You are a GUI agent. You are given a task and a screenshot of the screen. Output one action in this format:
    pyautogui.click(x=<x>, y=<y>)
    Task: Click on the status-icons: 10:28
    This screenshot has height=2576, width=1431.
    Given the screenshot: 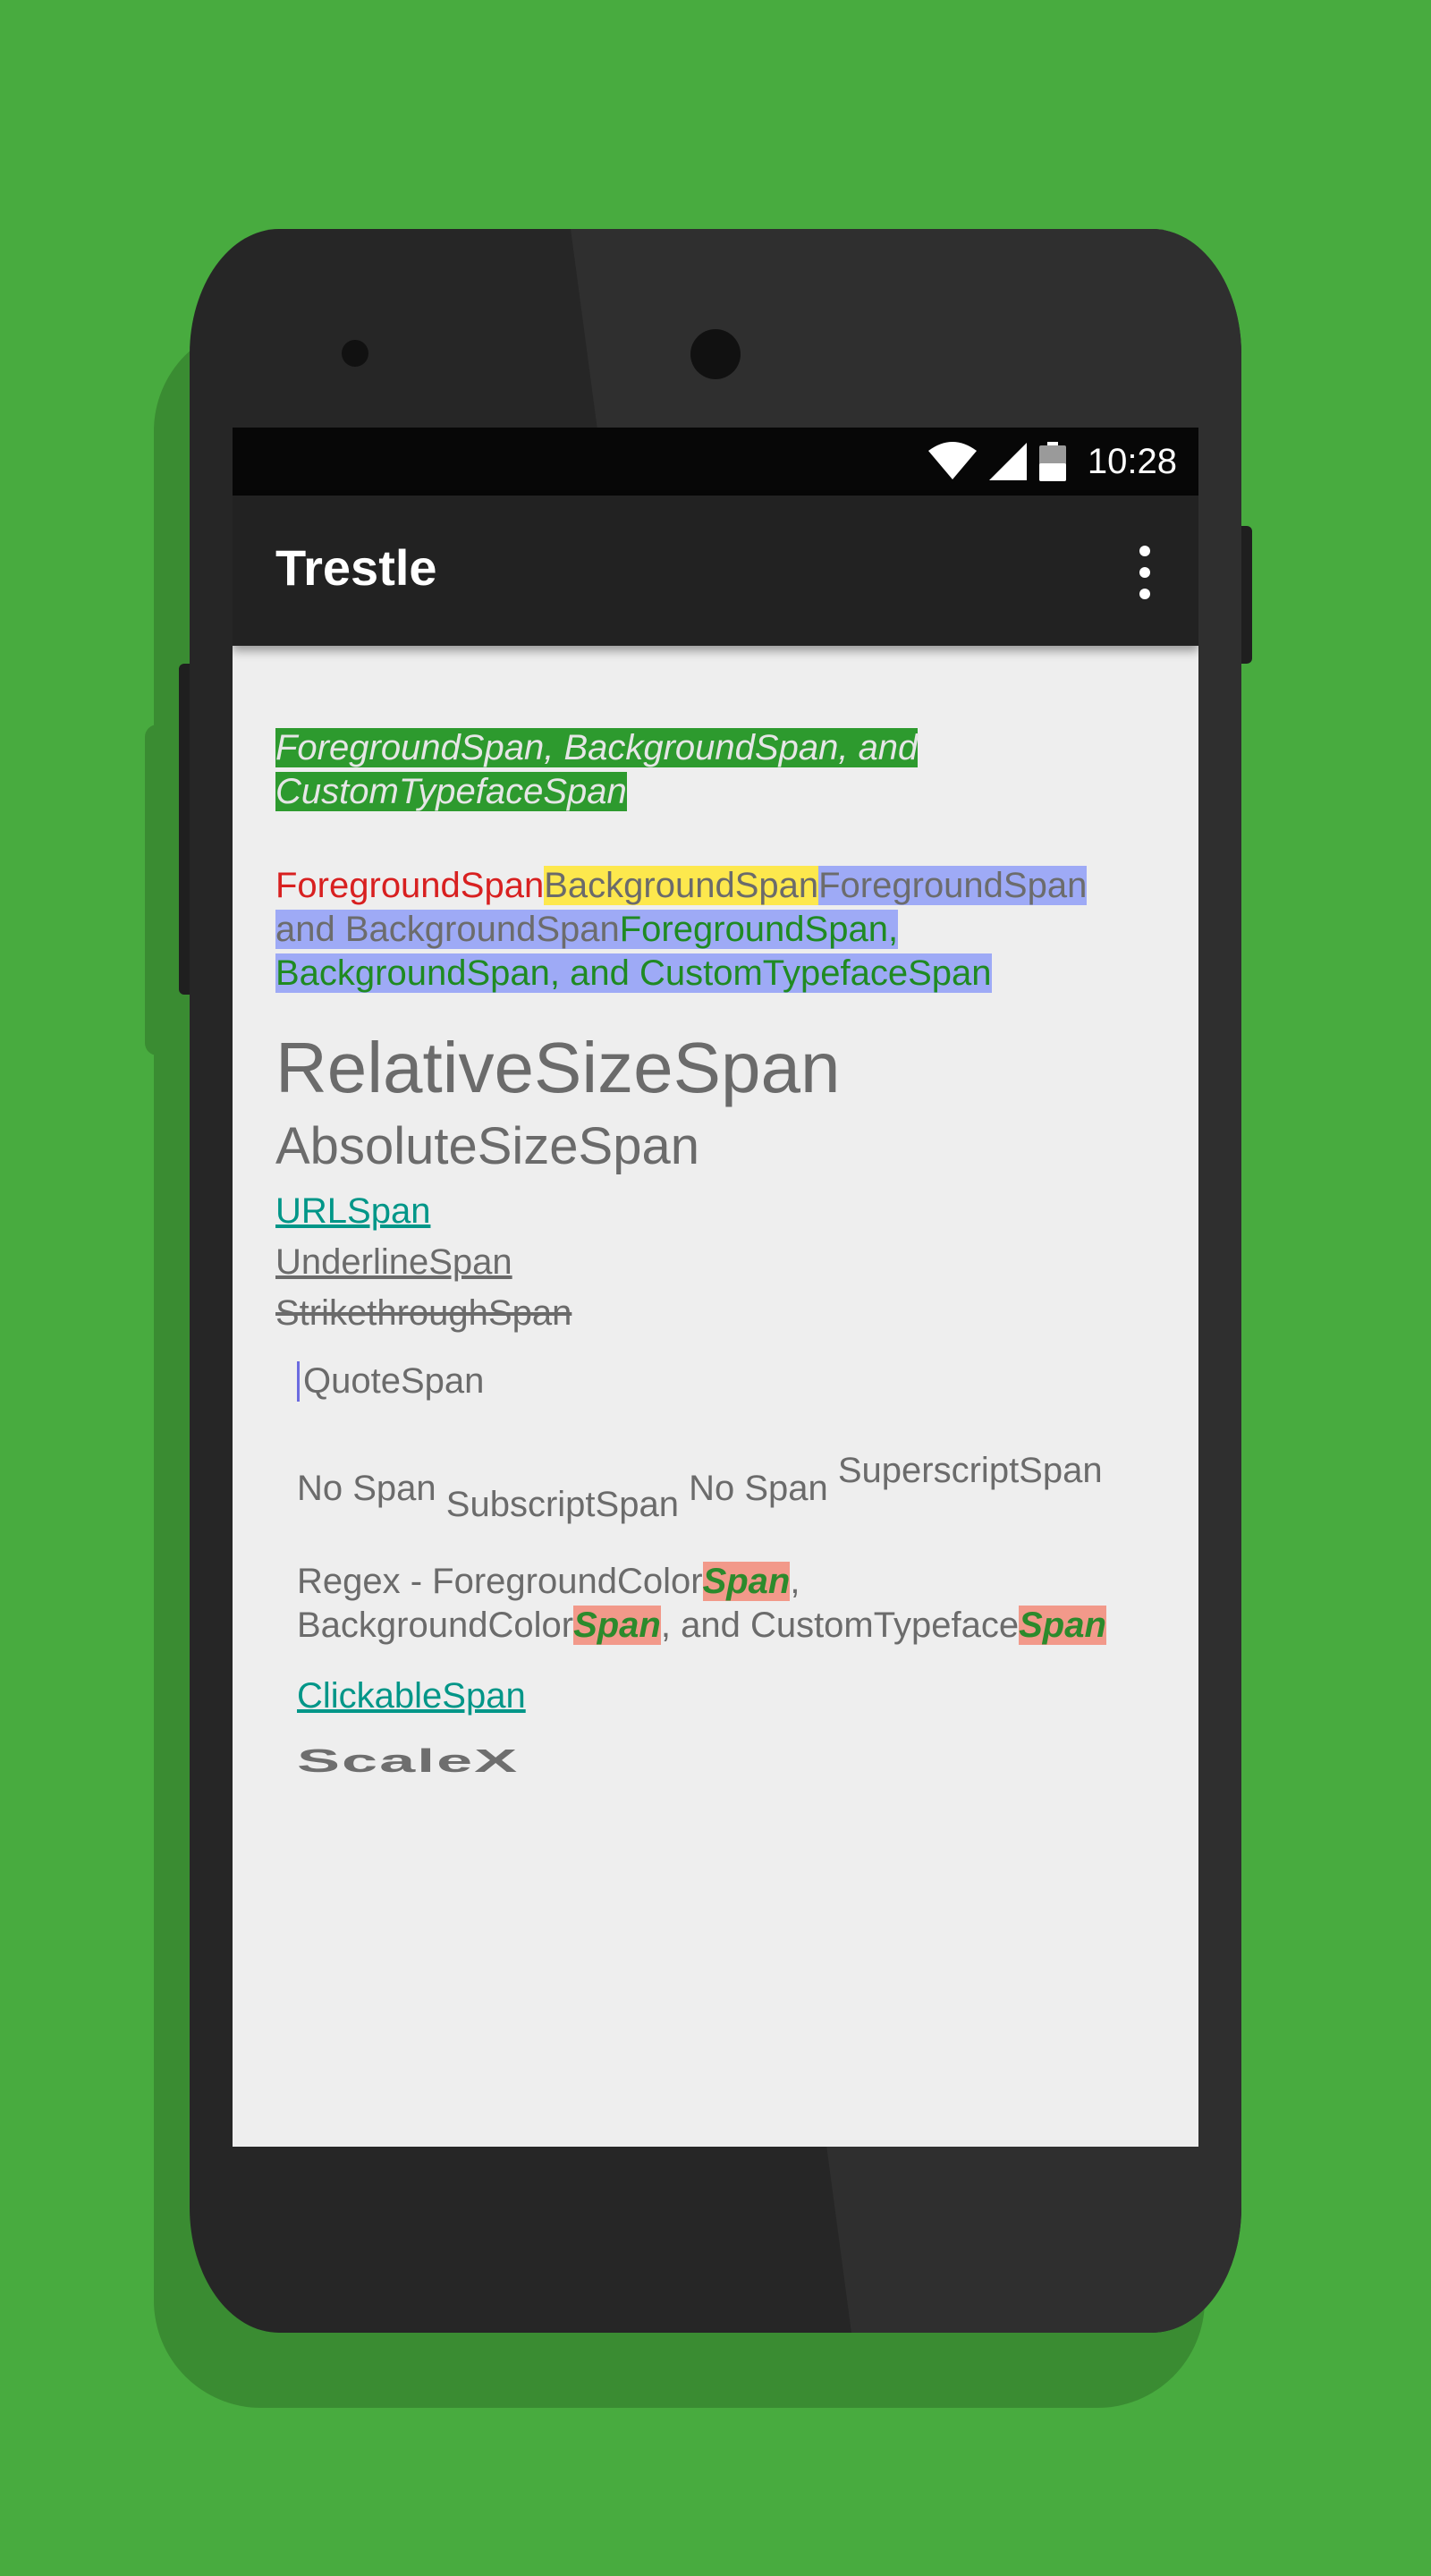 What is the action you would take?
    pyautogui.click(x=1052, y=462)
    